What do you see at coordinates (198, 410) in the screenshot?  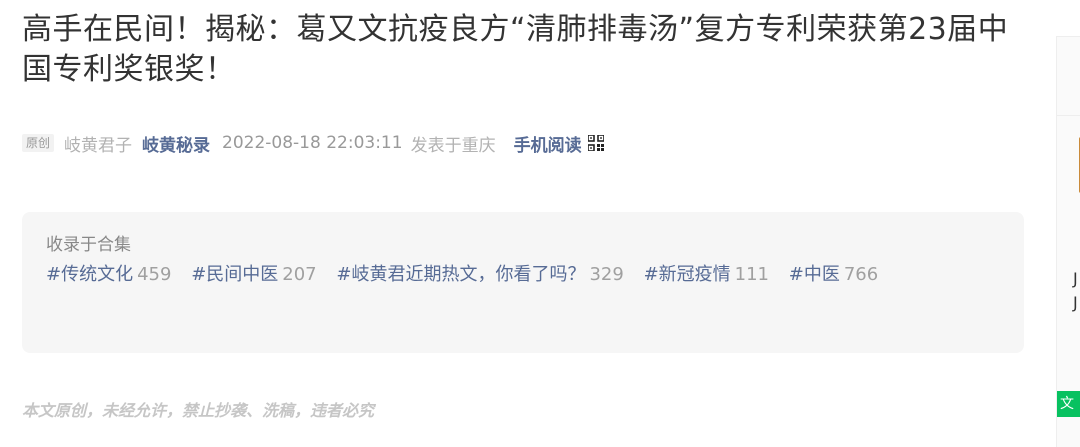 I see `copyright-notice: 本文原创，未经允许，禁止抄袭、洗稿，违者必究` at bounding box center [198, 410].